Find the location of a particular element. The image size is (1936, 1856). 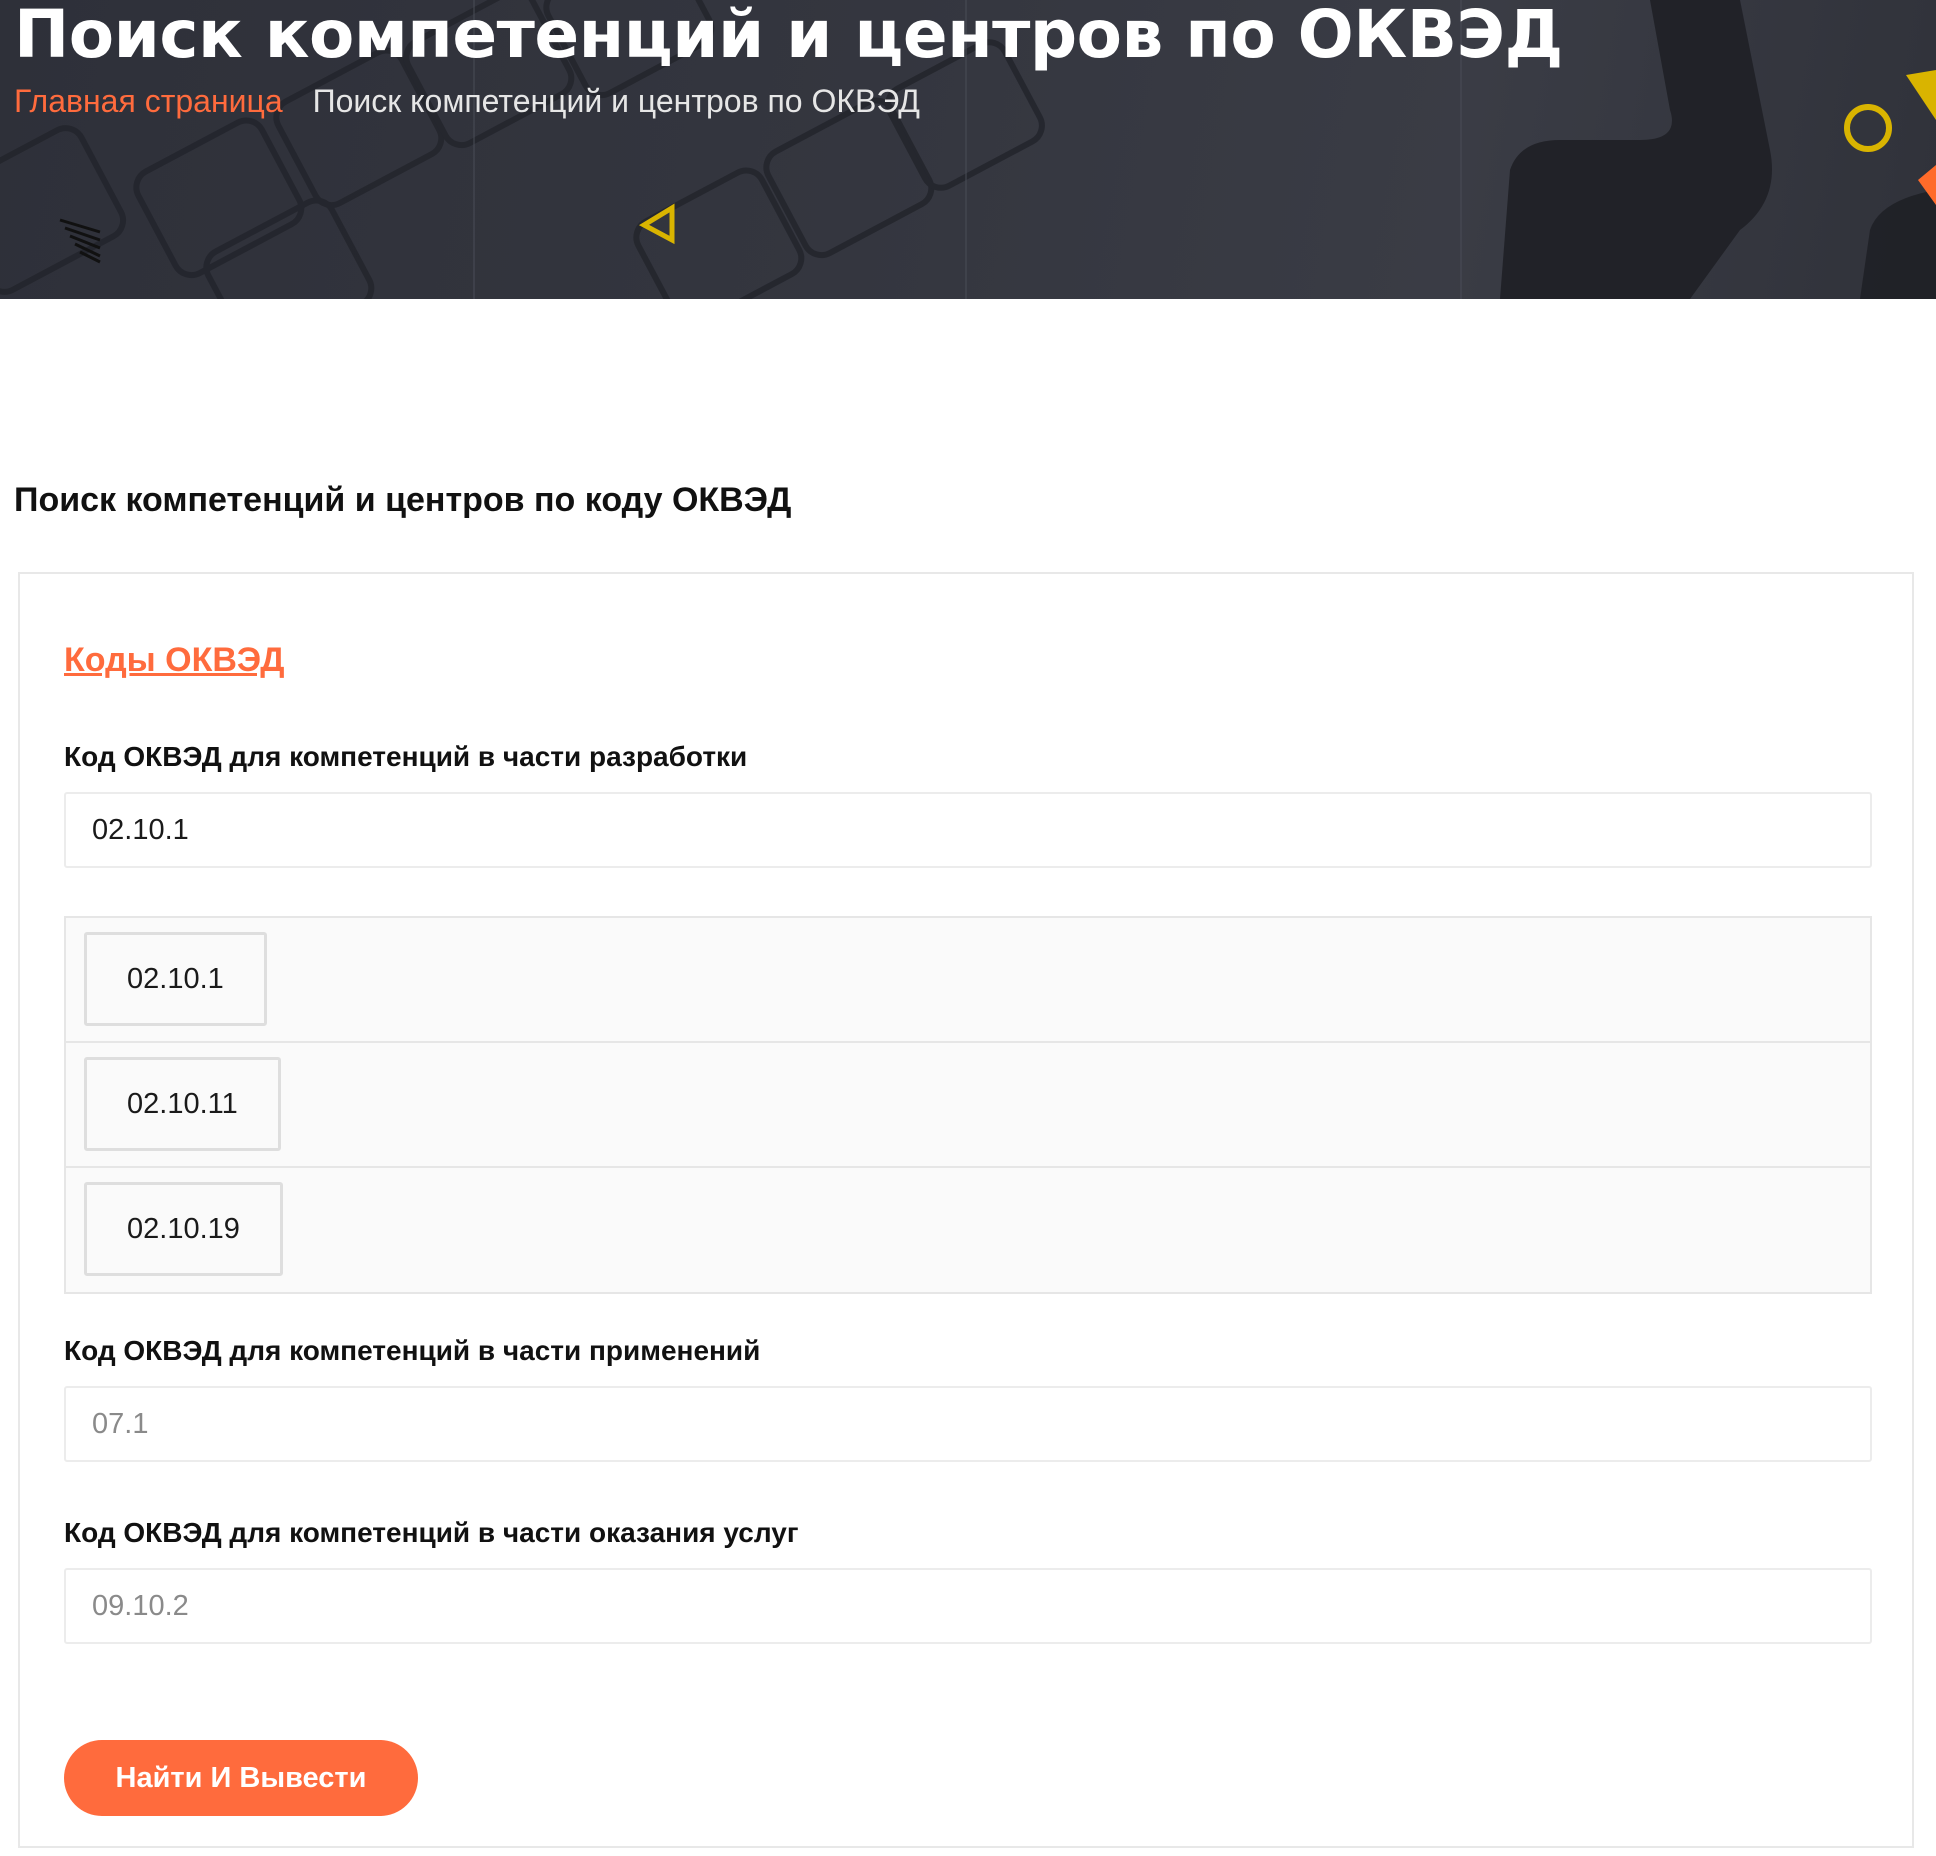

breadcrumb-current: Поиск компетенций и центров по ОКВЭД is located at coordinates (616, 101).